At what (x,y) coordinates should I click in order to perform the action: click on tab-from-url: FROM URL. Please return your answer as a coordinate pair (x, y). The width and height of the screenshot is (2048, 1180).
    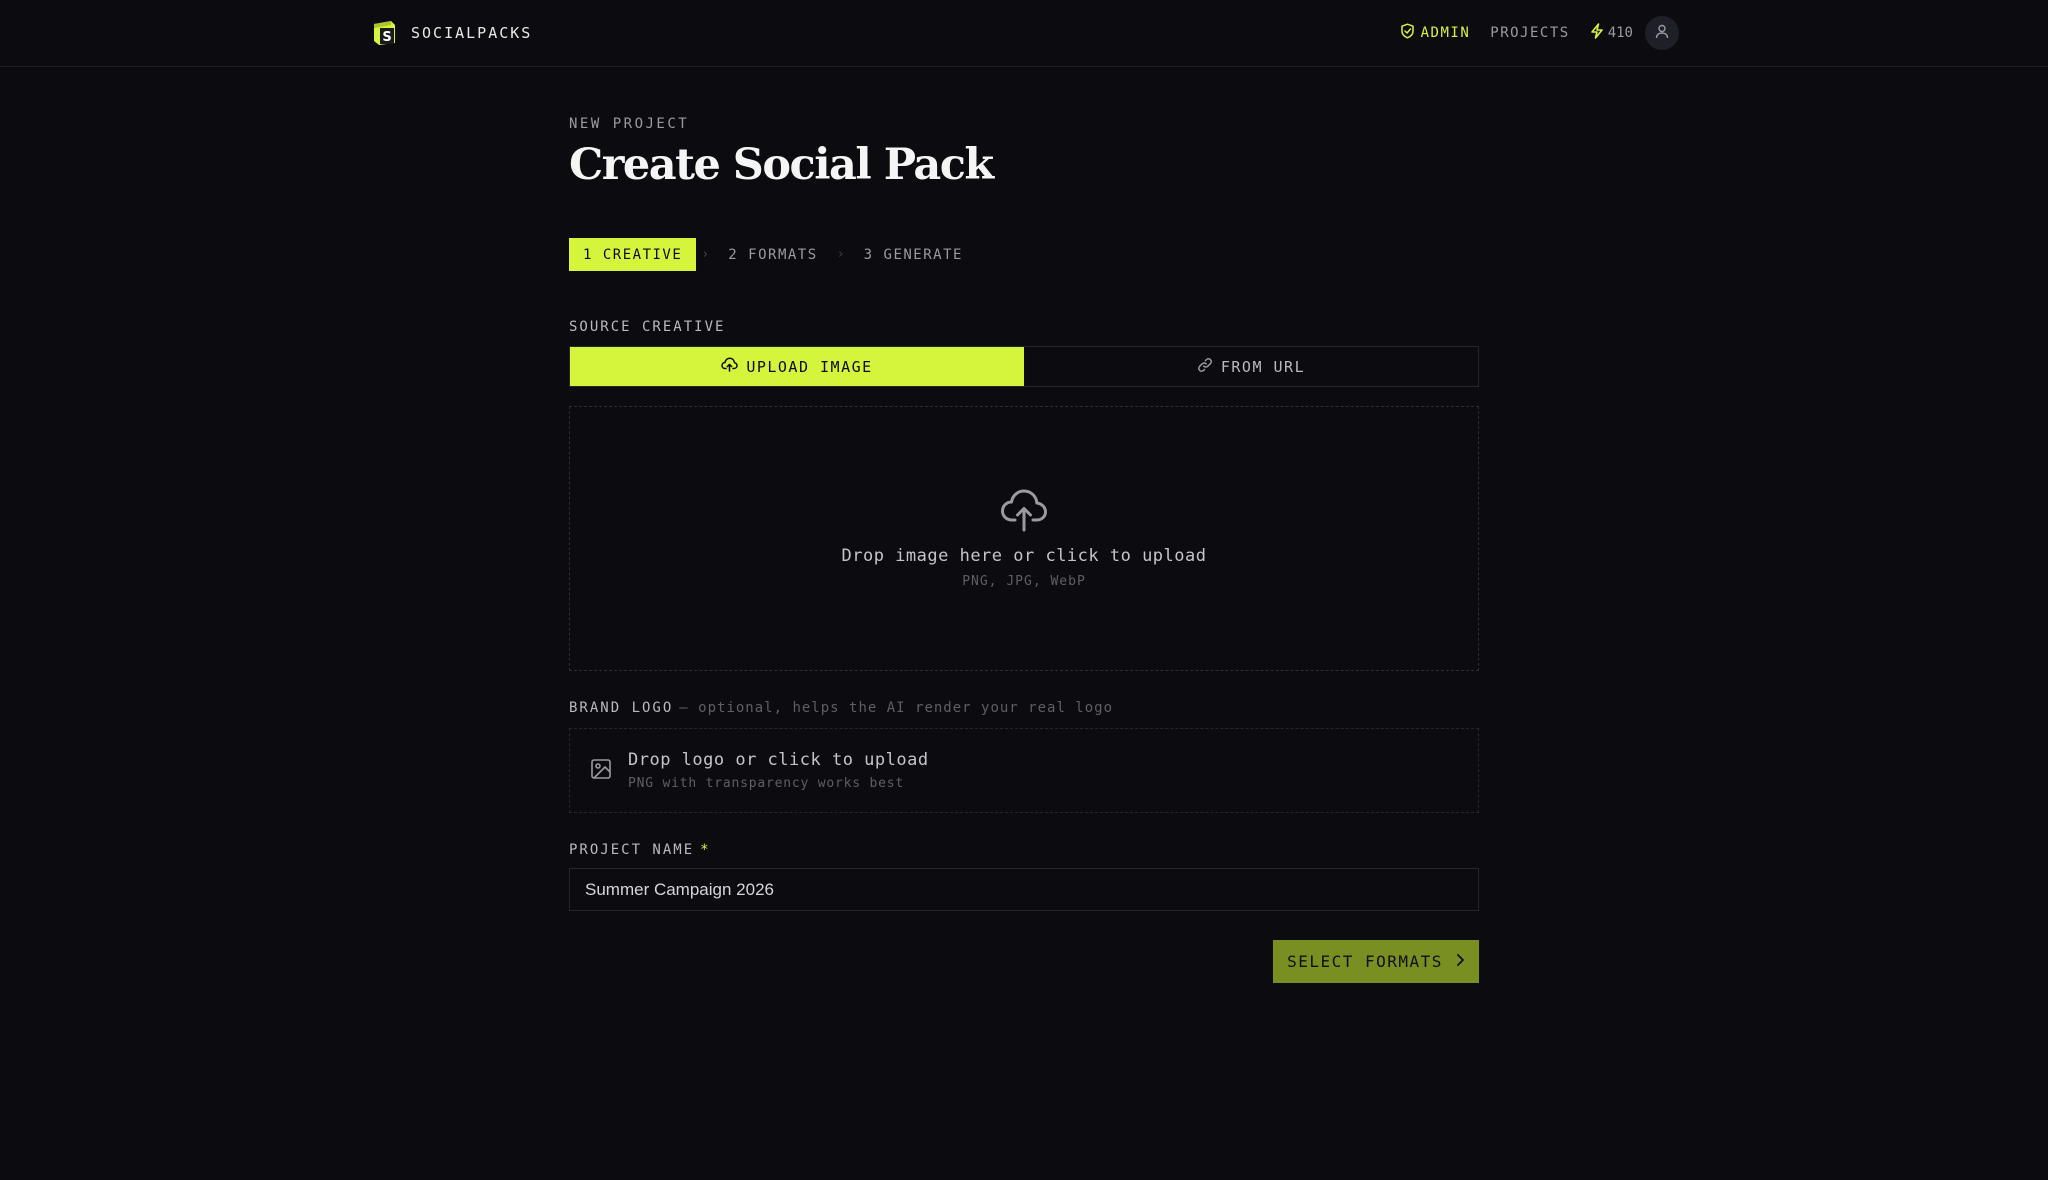
    Looking at the image, I should click on (1251, 366).